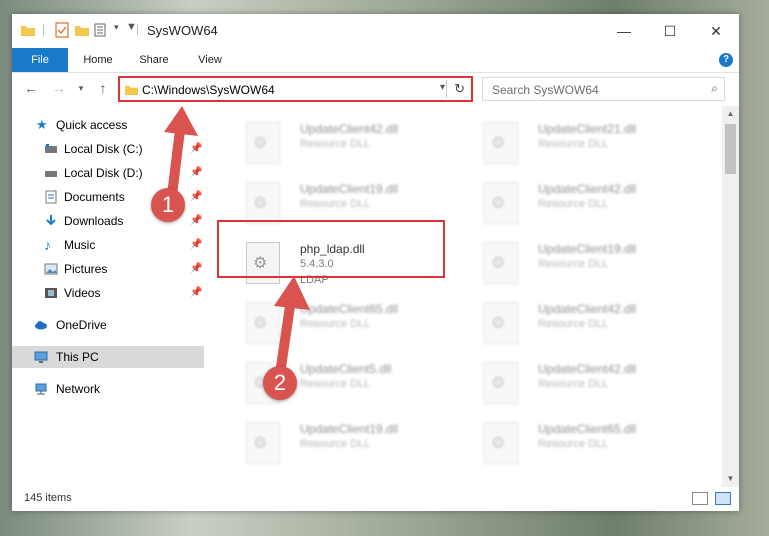 The width and height of the screenshot is (769, 536). What do you see at coordinates (210, 60) in the screenshot?
I see `tab-view: View` at bounding box center [210, 60].